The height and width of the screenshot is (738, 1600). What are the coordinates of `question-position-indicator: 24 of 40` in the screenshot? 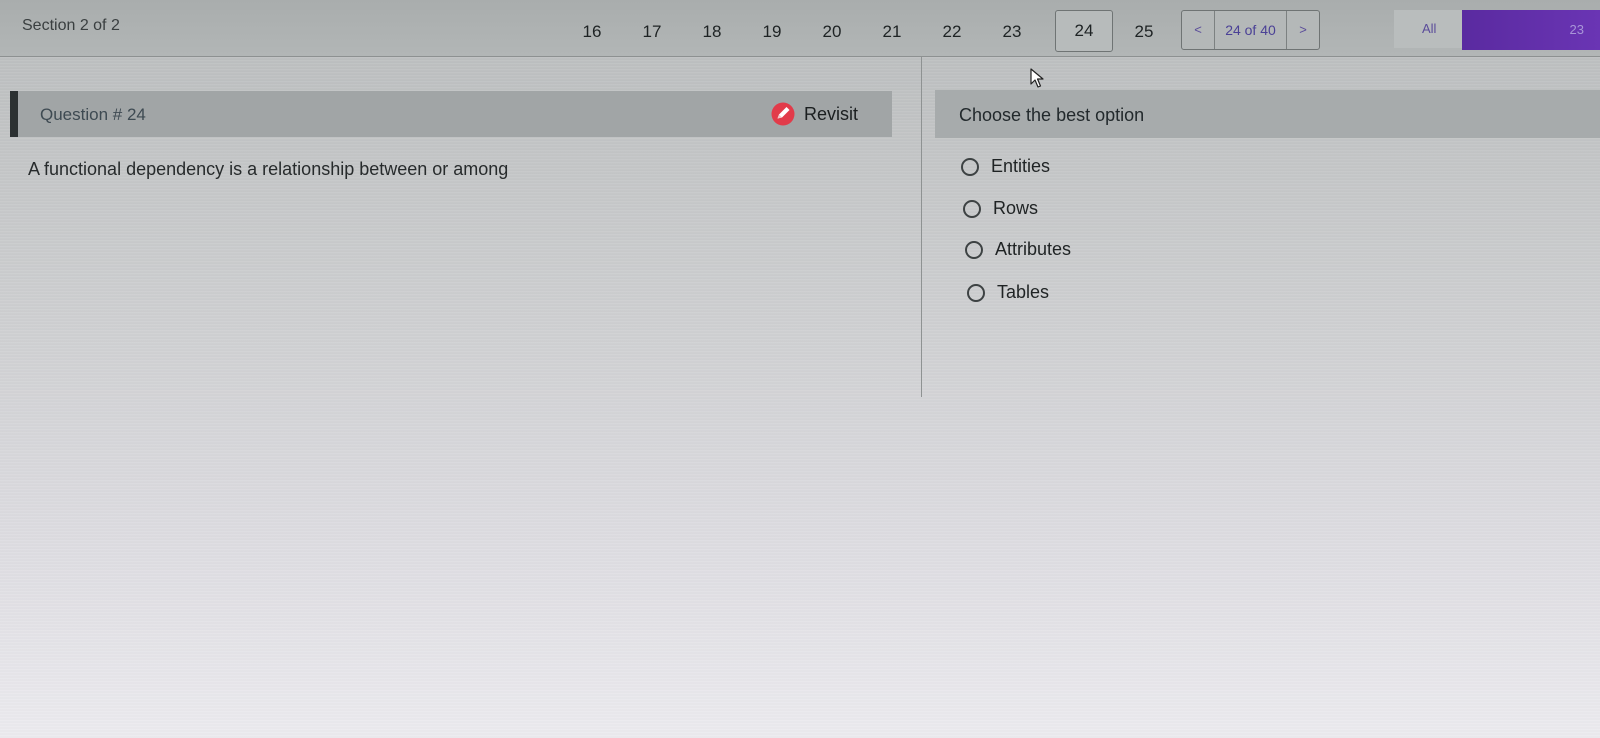 It's located at (1250, 30).